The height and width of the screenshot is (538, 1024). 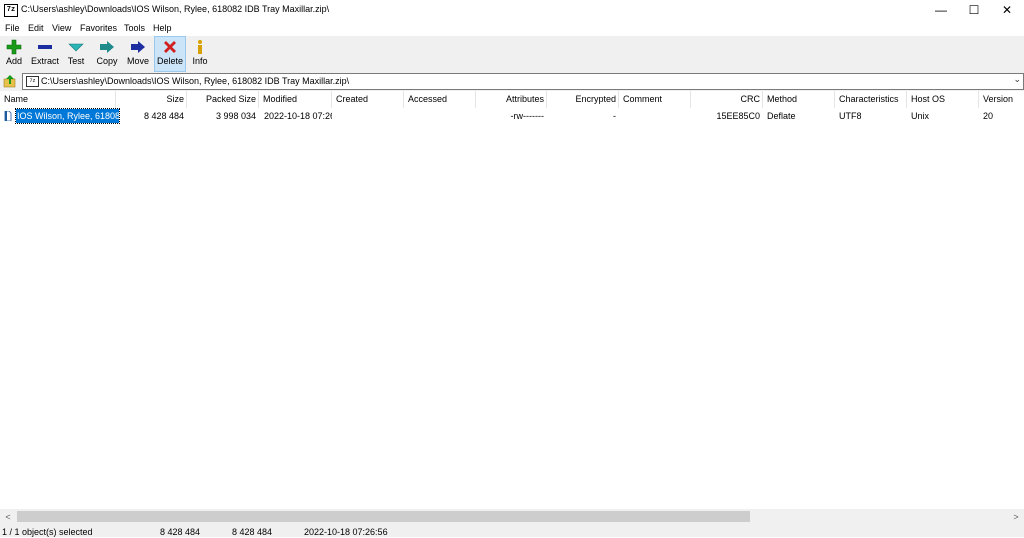 I want to click on info-button: Info, so click(x=200, y=54).